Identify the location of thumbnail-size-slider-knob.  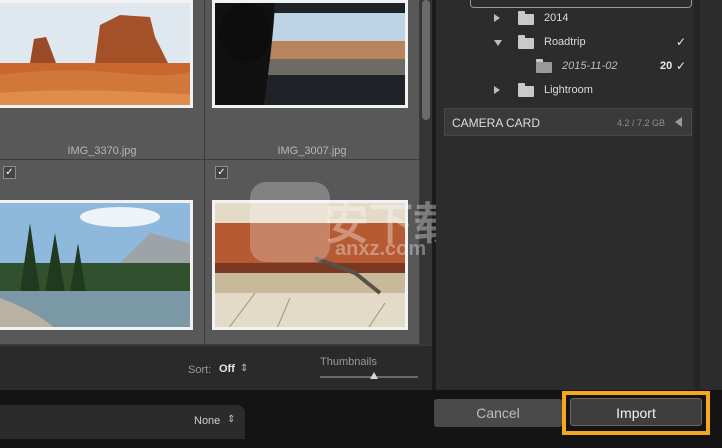
(373, 375).